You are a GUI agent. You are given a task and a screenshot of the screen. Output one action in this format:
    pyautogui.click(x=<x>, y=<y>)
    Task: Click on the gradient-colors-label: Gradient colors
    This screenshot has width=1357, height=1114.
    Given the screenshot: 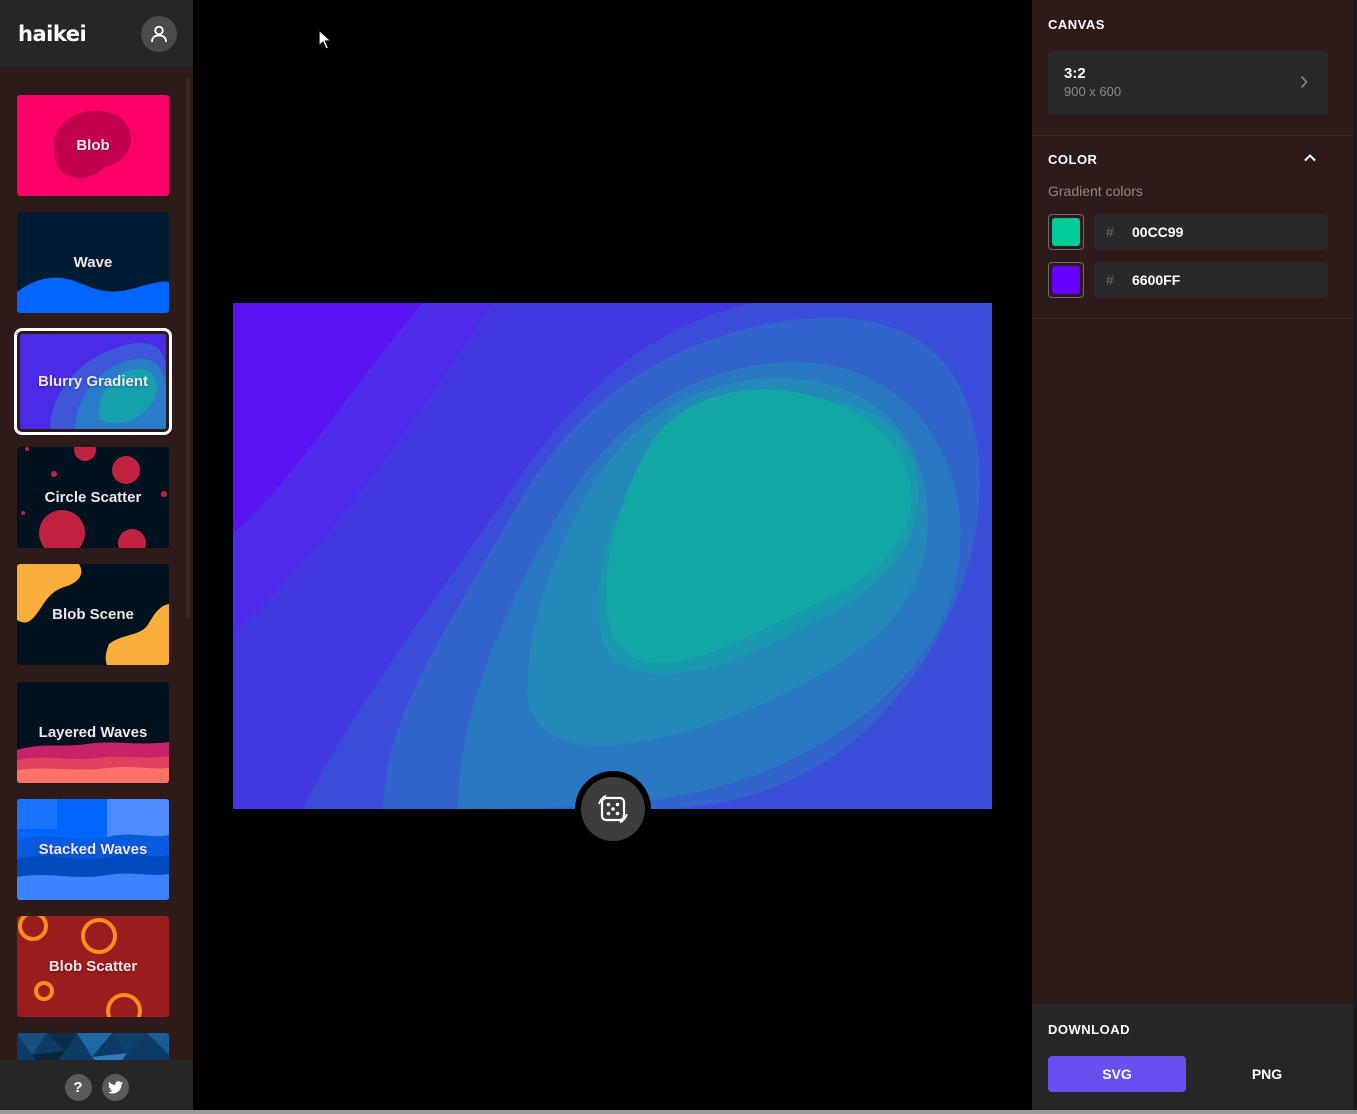 What is the action you would take?
    pyautogui.click(x=1095, y=191)
    